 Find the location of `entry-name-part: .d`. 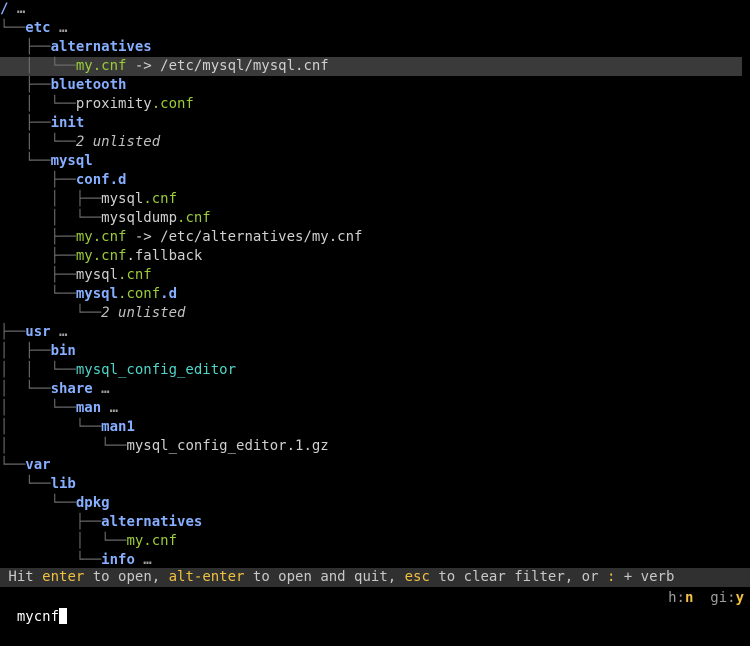

entry-name-part: .d is located at coordinates (169, 294).